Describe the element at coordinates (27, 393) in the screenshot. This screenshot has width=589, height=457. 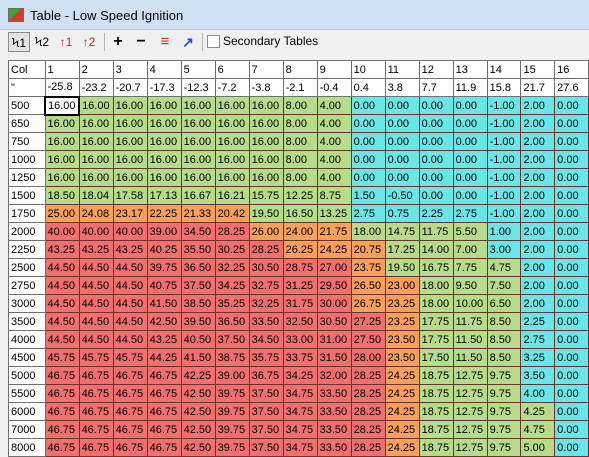
I see `row-header: 5500` at that location.